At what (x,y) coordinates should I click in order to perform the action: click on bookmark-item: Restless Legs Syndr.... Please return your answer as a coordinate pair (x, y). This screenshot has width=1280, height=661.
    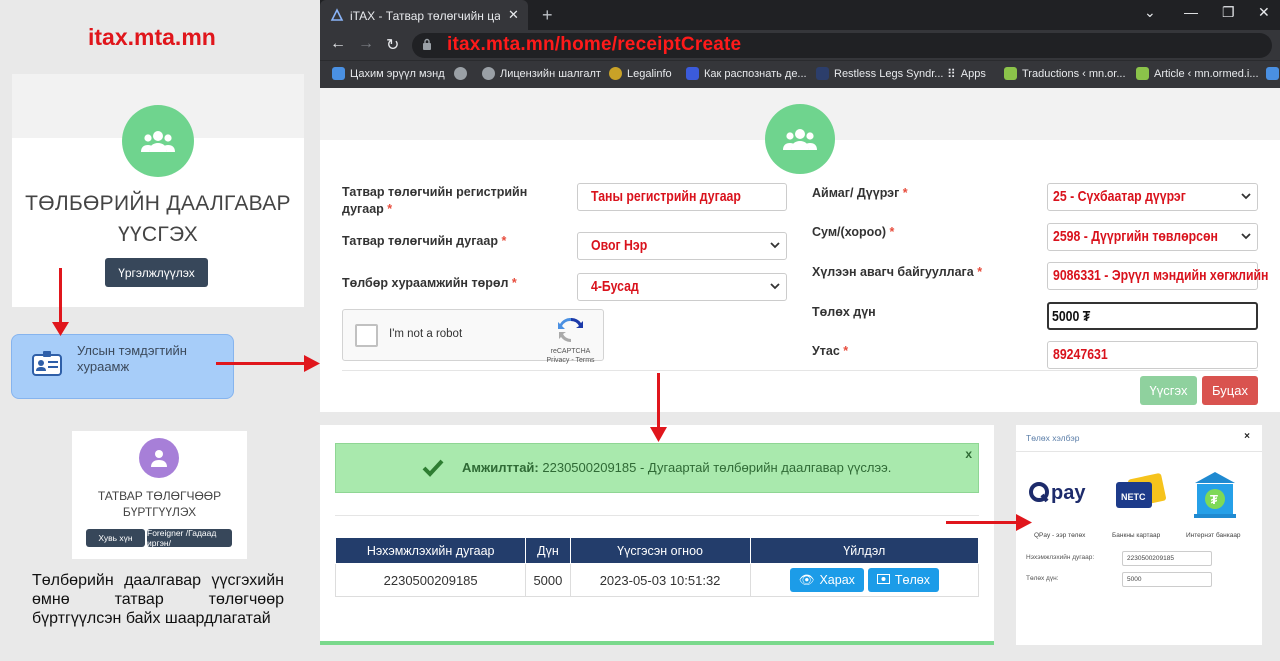
    Looking at the image, I should click on (879, 73).